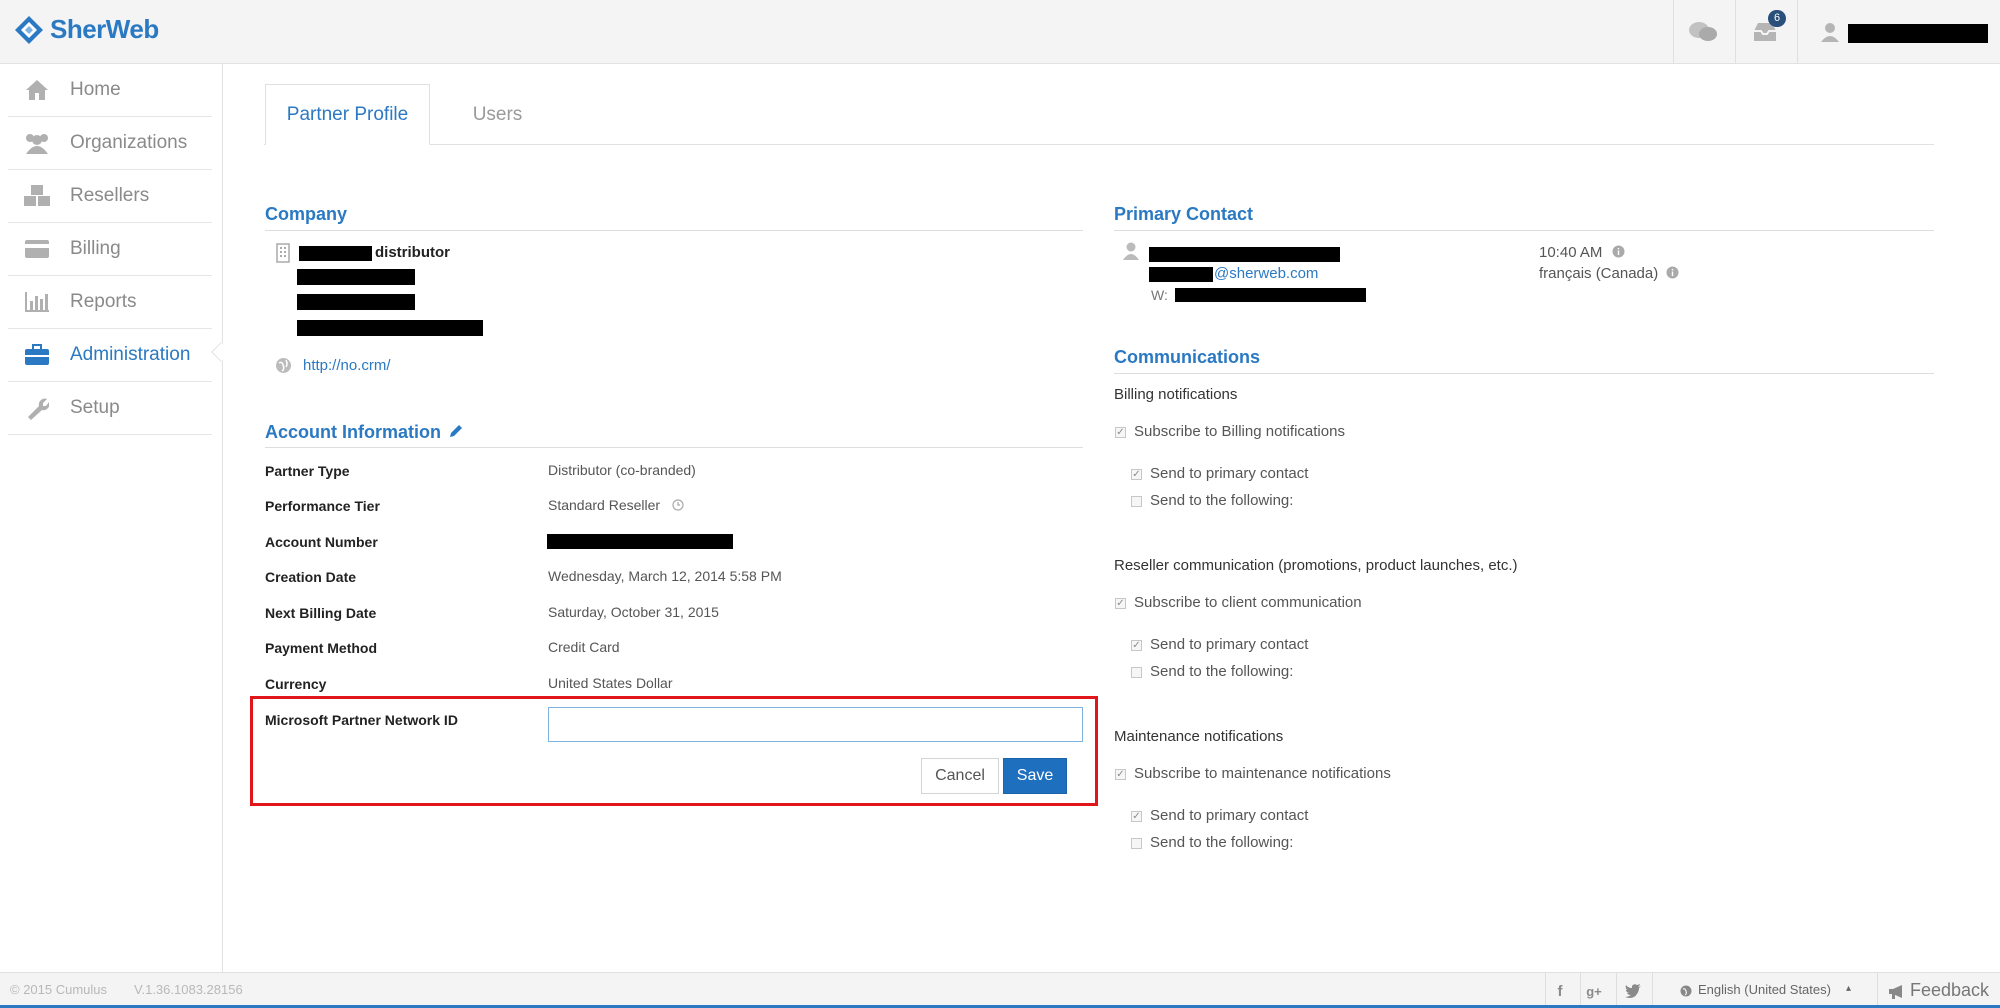  I want to click on google-plus-icon: g+, so click(1594, 991).